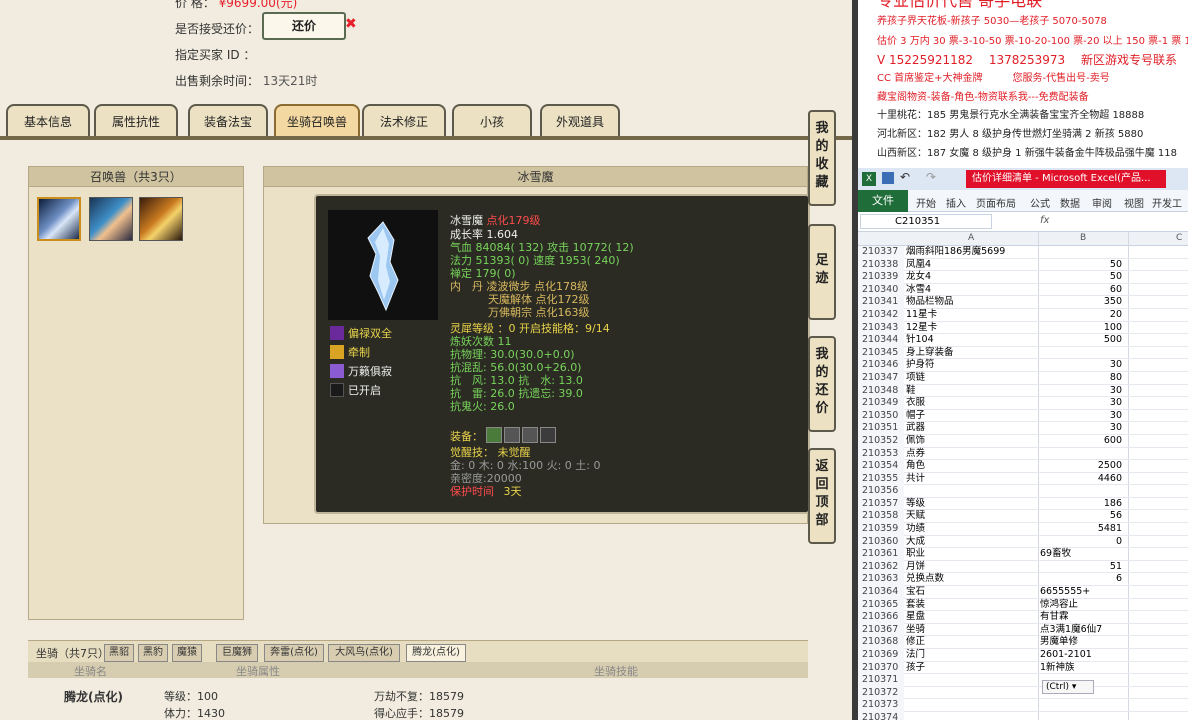 The width and height of the screenshot is (1188, 720). I want to click on cell-b: 350, so click(1081, 302).